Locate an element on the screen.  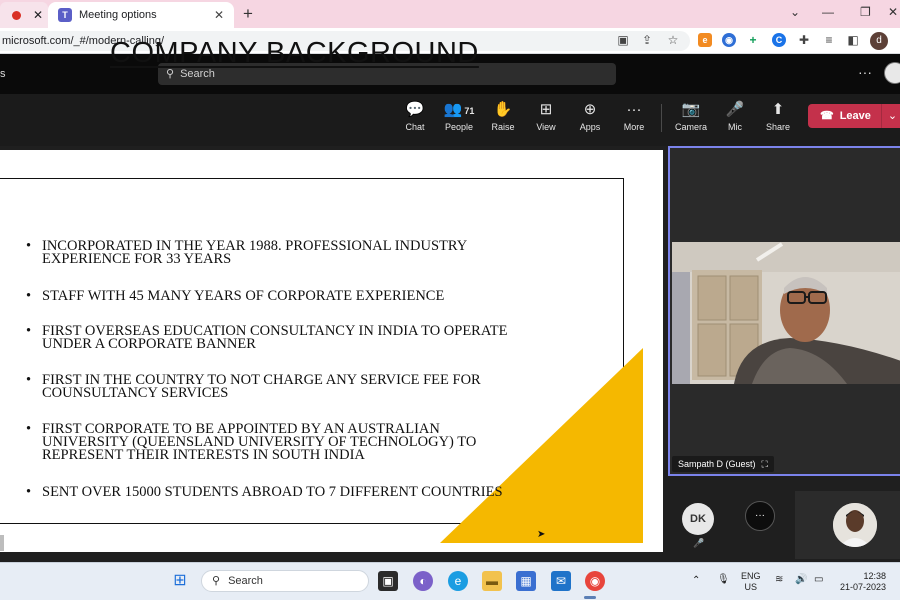
camera-permission-icon: ▣ is located at coordinates (623, 40).